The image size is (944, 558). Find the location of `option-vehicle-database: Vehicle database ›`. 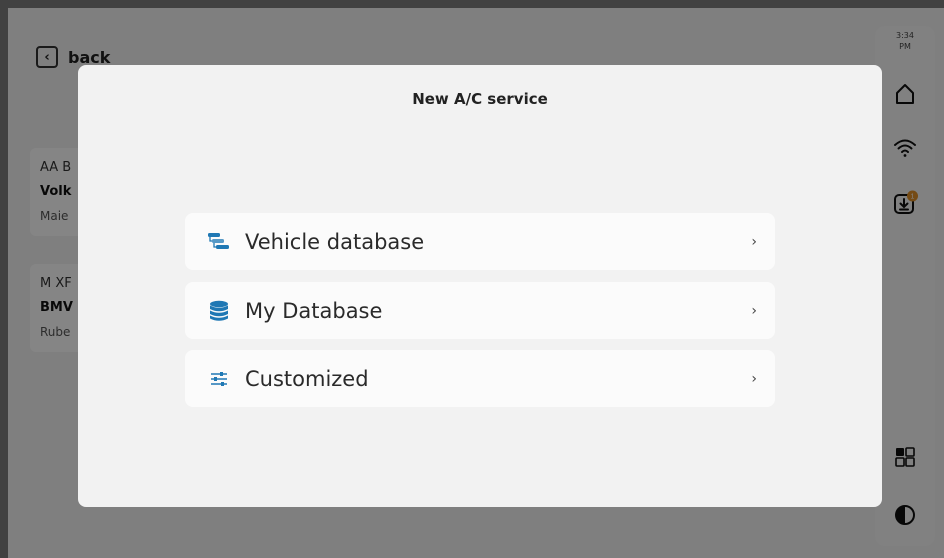

option-vehicle-database: Vehicle database › is located at coordinates (480, 241).